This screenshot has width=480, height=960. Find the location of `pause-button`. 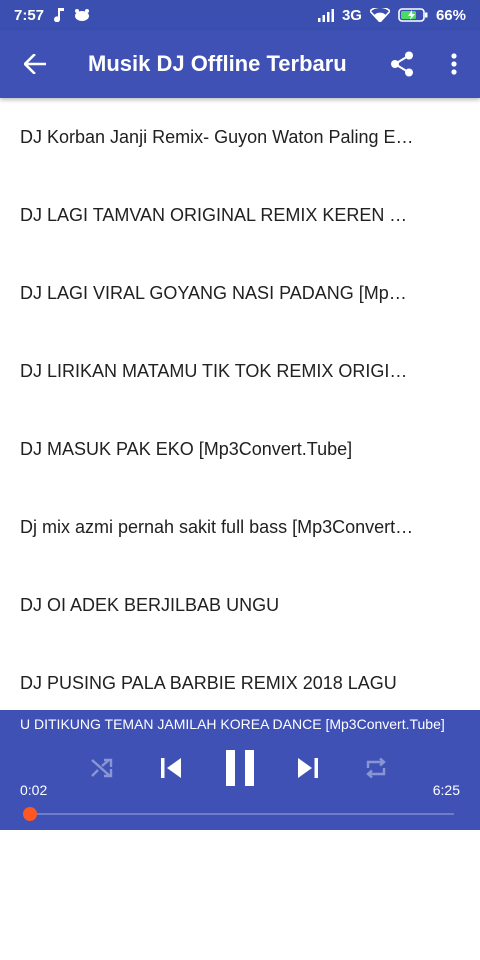

pause-button is located at coordinates (240, 768).